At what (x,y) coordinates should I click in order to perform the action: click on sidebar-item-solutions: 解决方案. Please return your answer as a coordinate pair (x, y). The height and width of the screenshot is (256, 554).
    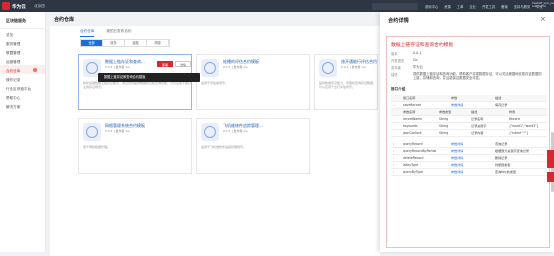
    Looking at the image, I should click on (22, 105).